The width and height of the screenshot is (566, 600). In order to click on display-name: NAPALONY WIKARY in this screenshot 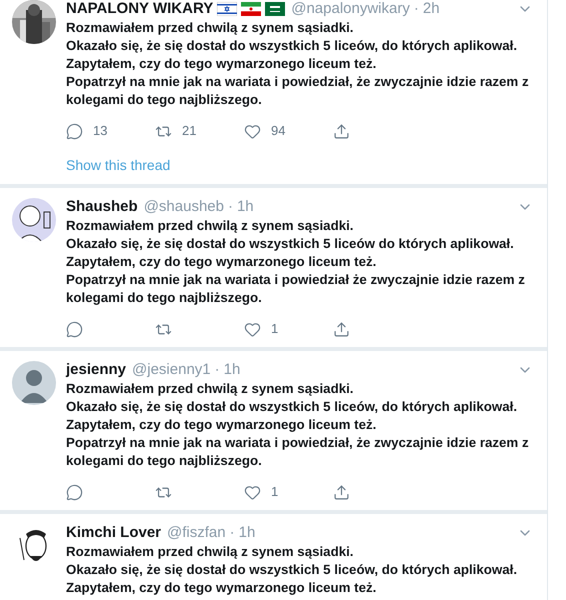, I will do `click(140, 9)`.